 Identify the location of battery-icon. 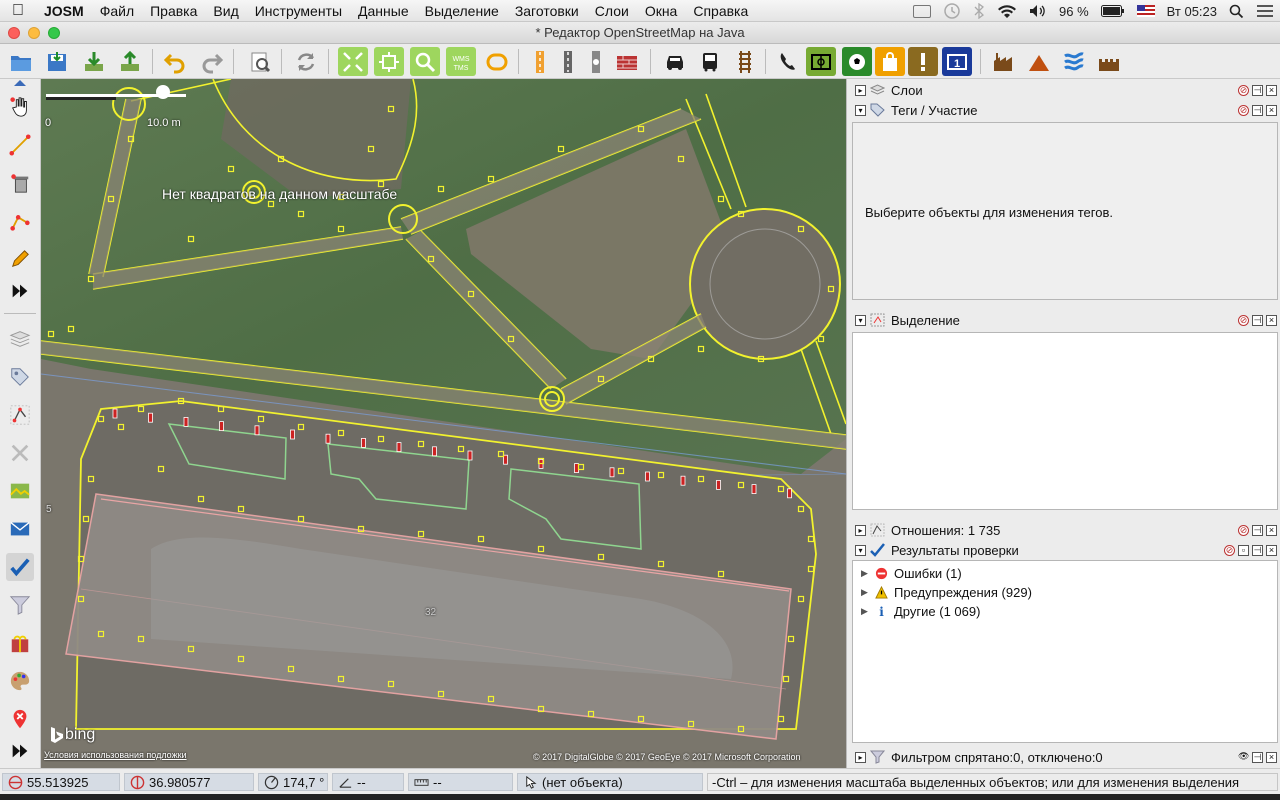
(1112, 11).